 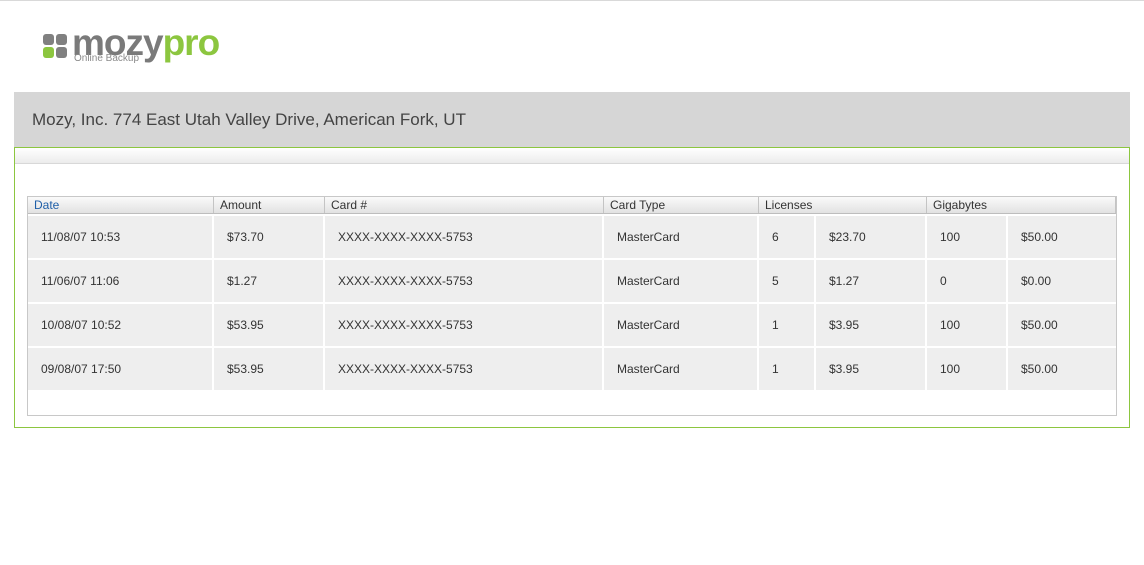 I want to click on column-header-date: Date, so click(x=121, y=205).